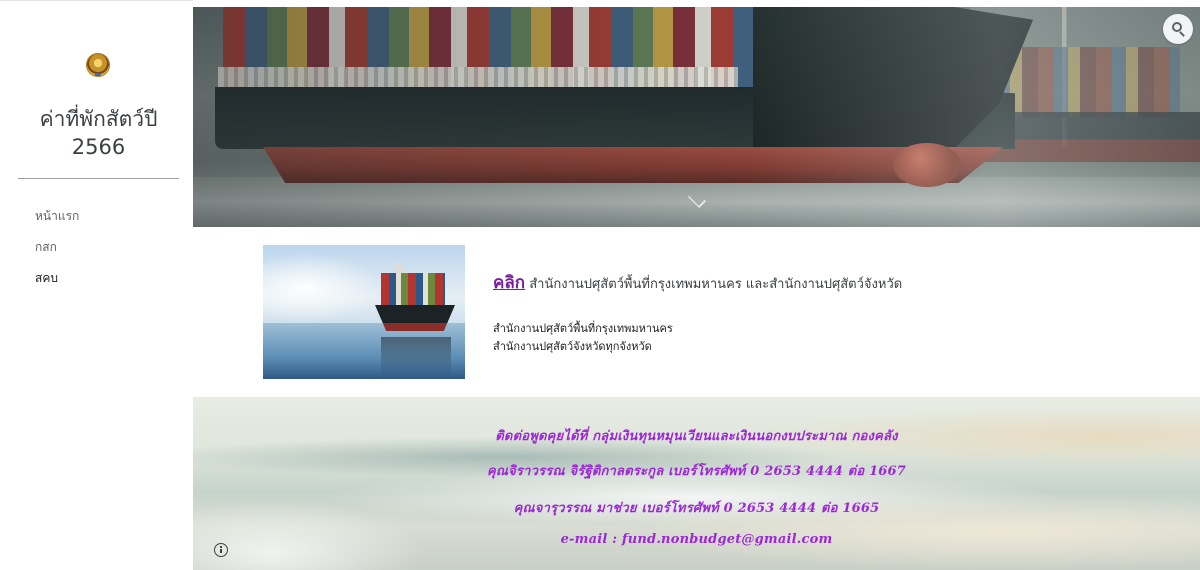  Describe the element at coordinates (509, 283) in the screenshot. I see `click-link: คลิก` at that location.